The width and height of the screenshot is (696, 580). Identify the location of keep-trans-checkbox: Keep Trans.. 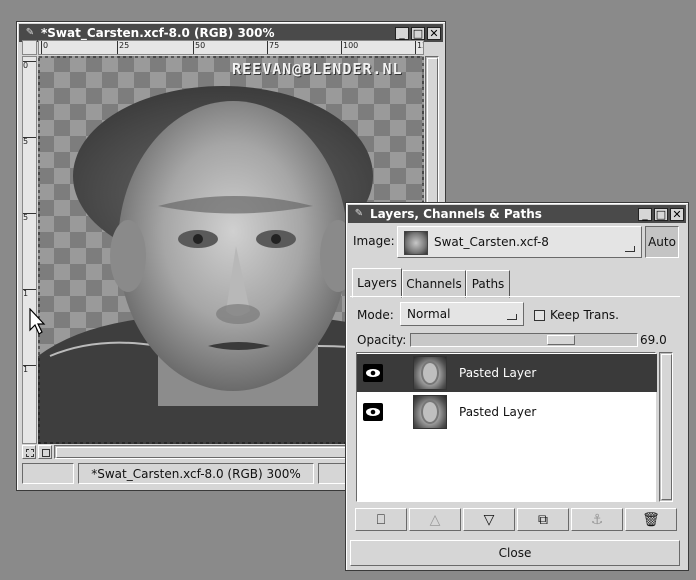
(576, 315).